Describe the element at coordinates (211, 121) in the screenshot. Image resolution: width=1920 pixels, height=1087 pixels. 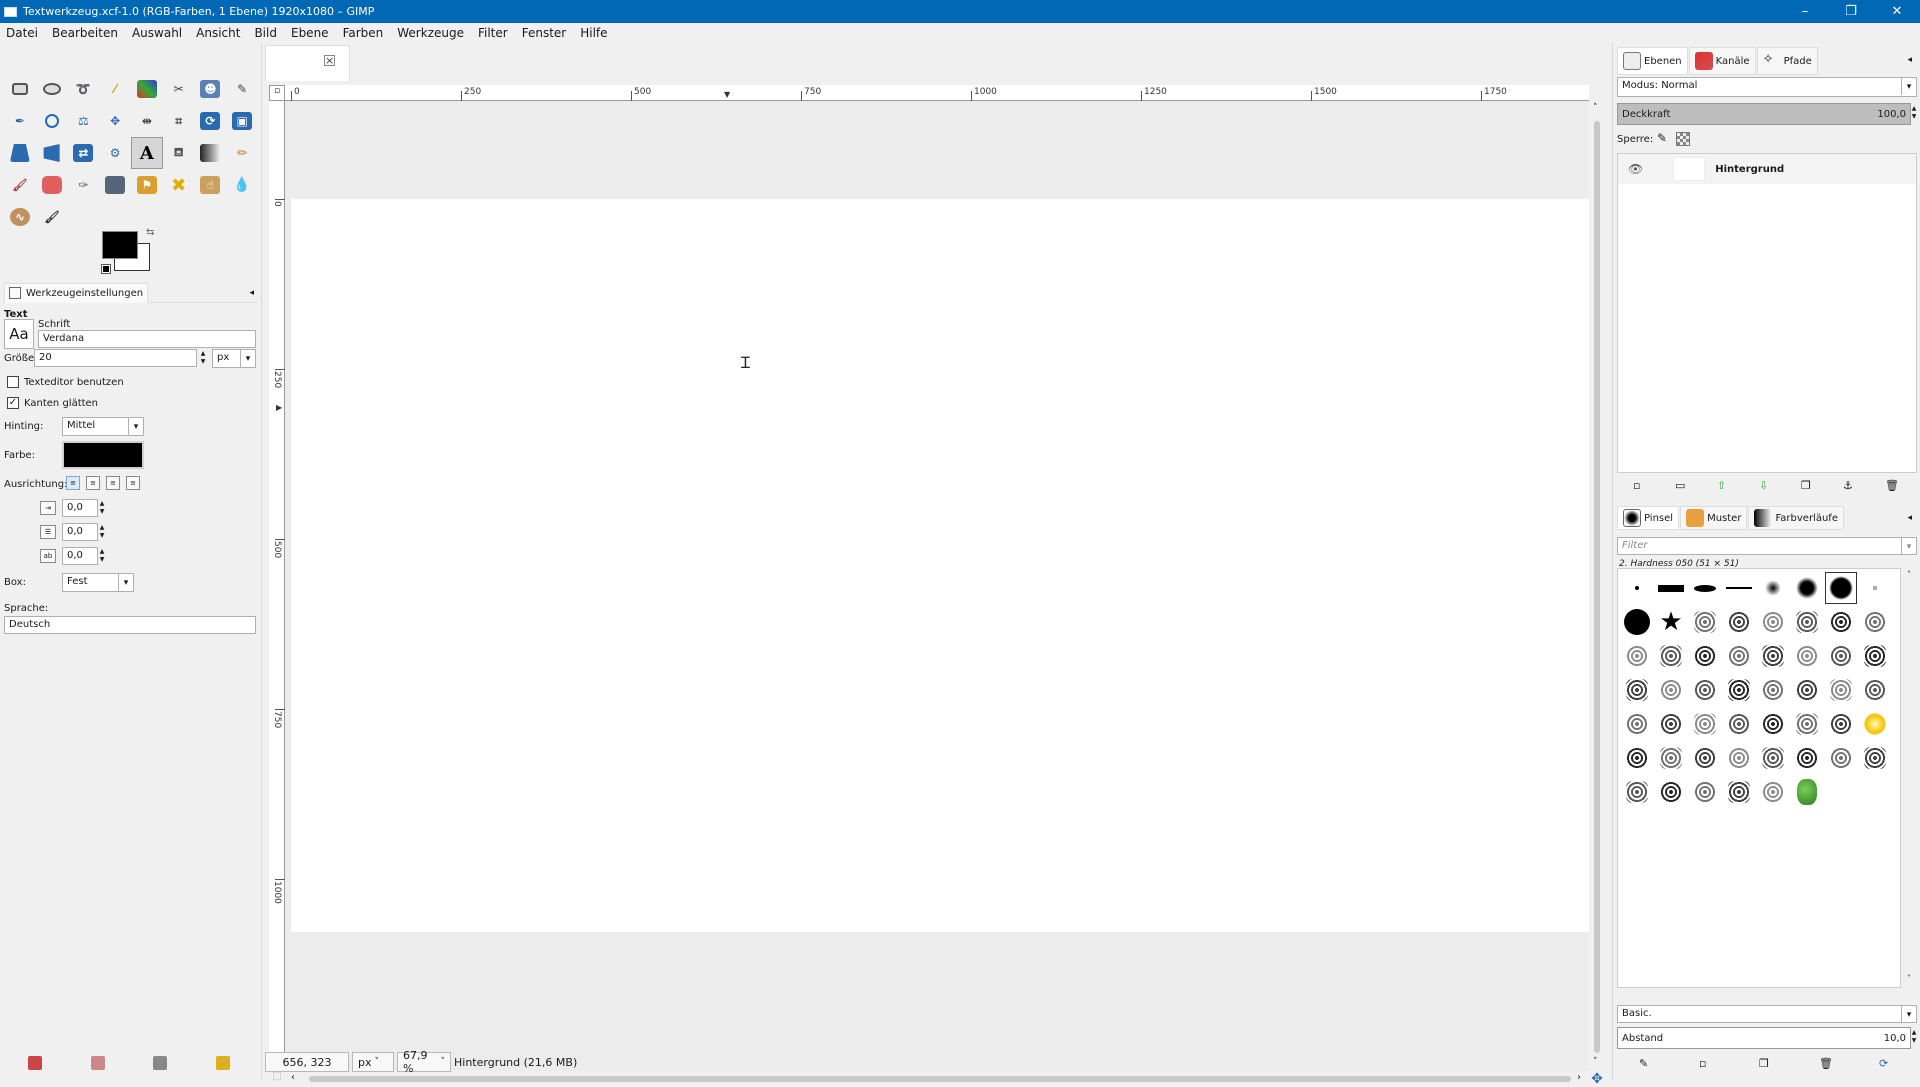
I see `unified-transform-tool-icon: ⟳` at that location.